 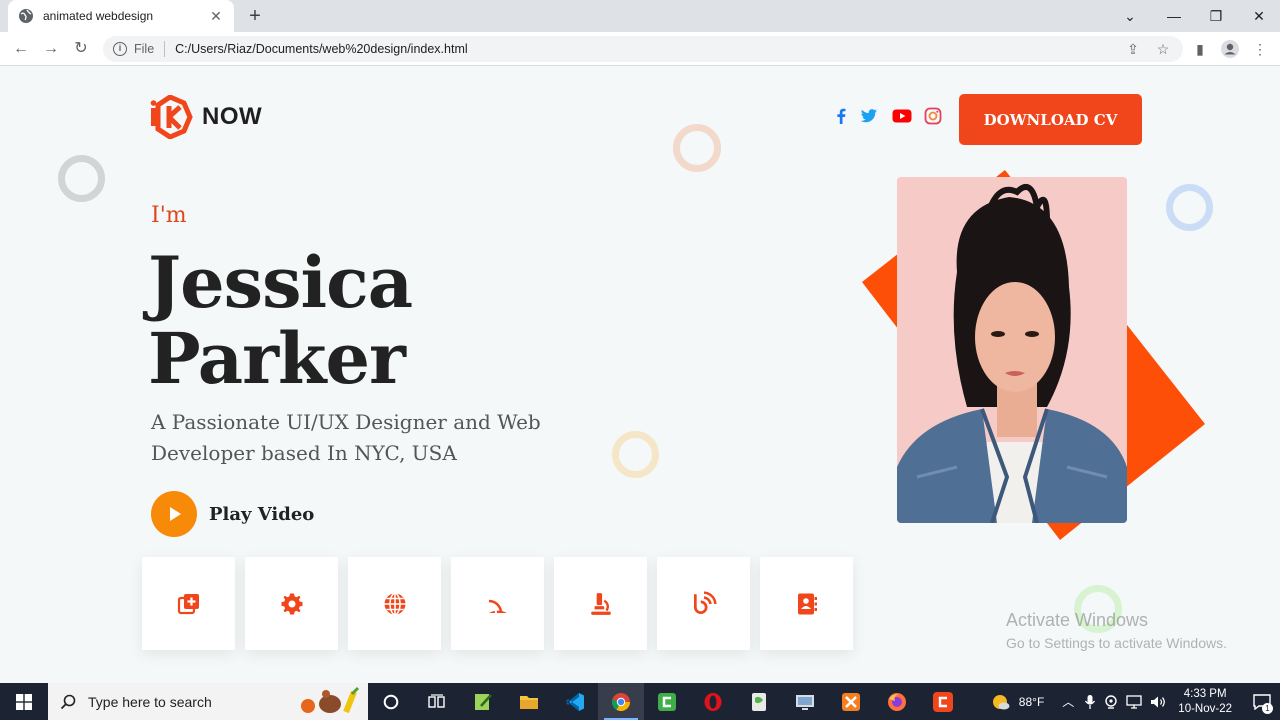 I want to click on minimize-button: —, so click(x=1174, y=16).